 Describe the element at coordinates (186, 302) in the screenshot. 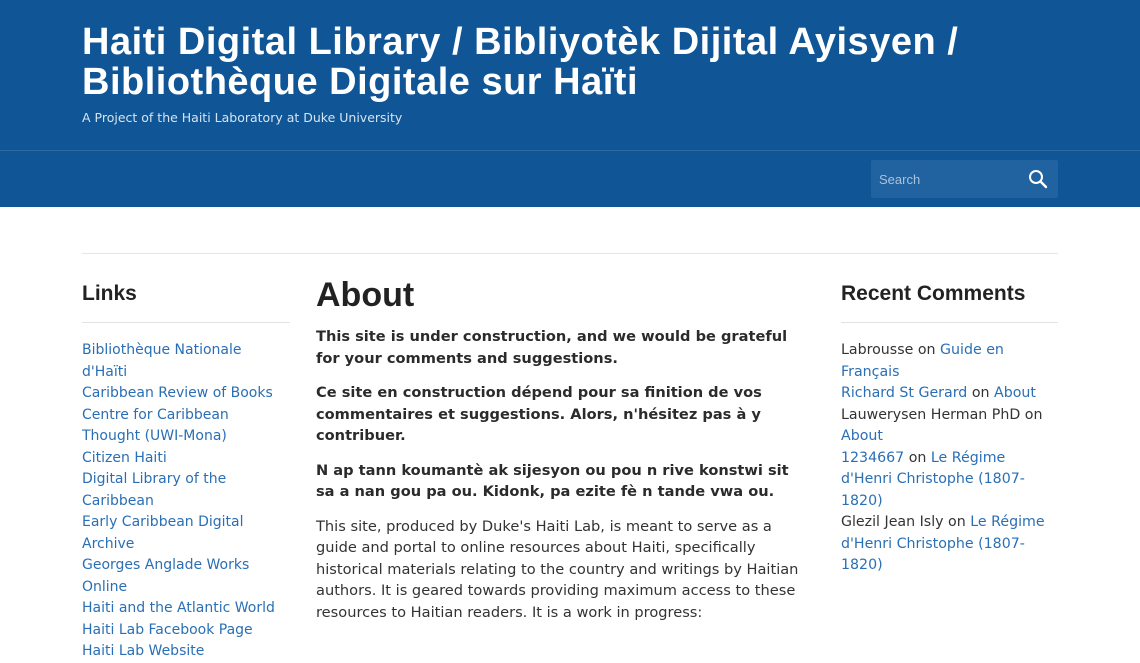

I see `links-title: Links` at that location.